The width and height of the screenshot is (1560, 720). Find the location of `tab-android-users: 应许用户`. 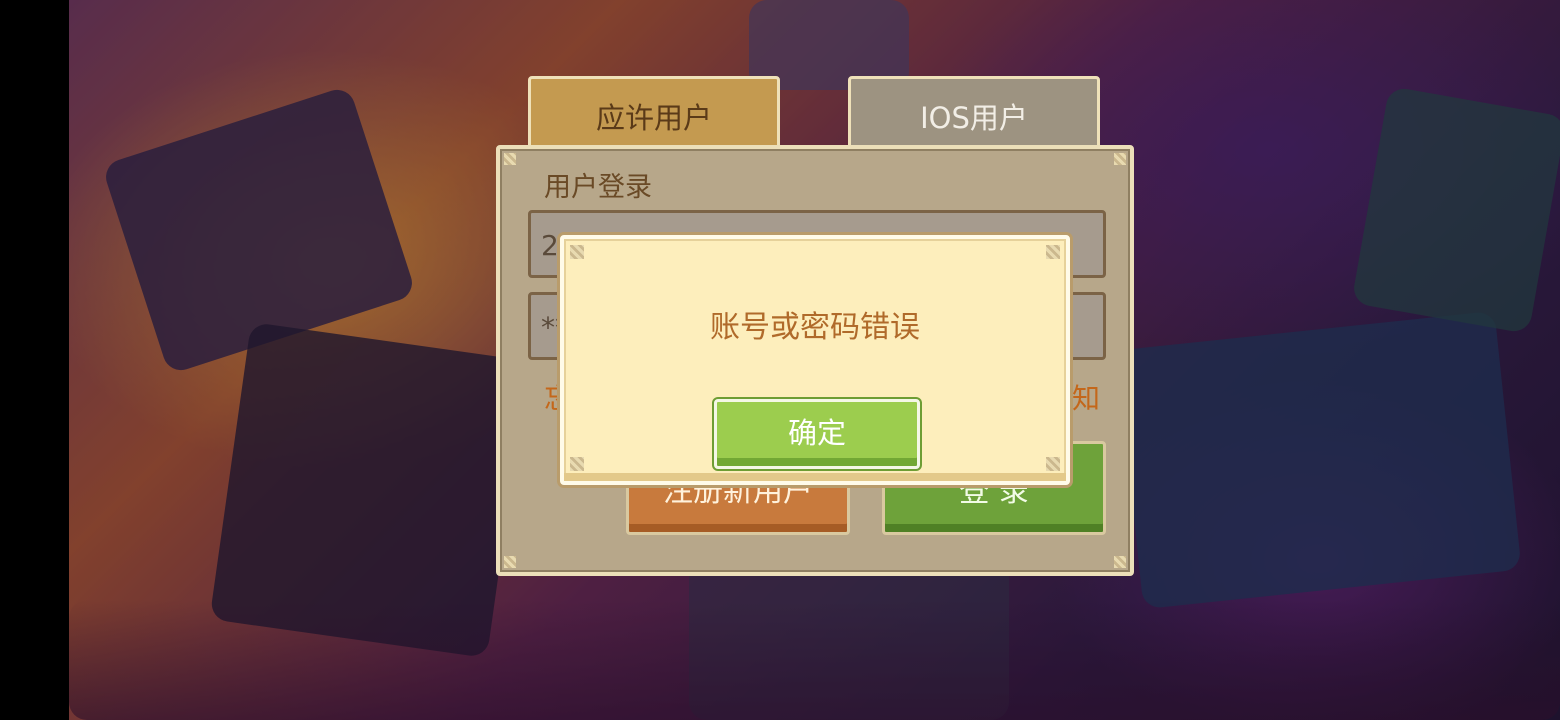

tab-android-users: 应许用户 is located at coordinates (654, 113).